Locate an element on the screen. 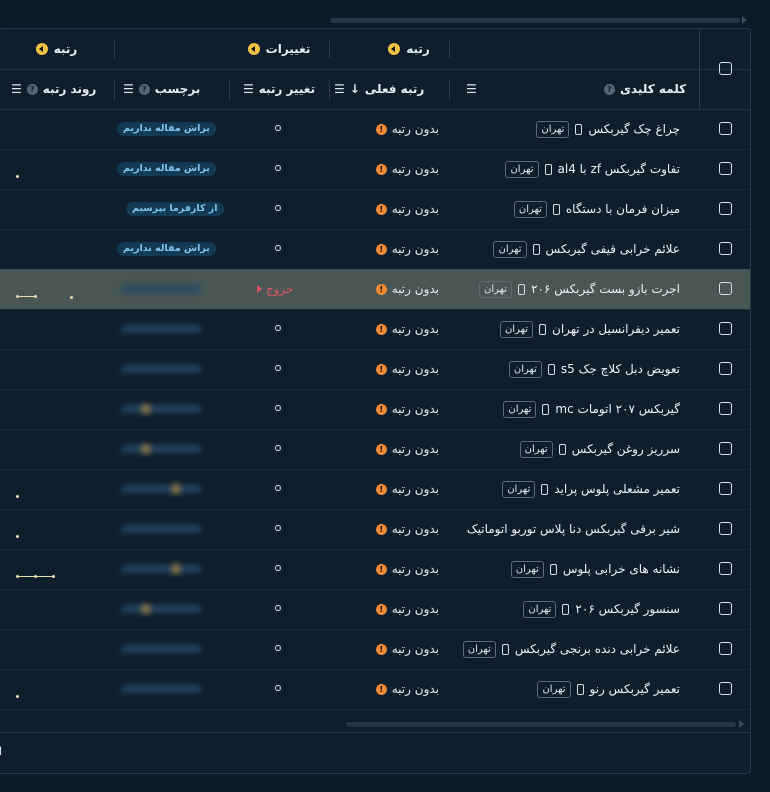 Image resolution: width=770 pixels, height=792 pixels. keyword-cell: سرریز روغن گیربکس تهران is located at coordinates (599, 449).